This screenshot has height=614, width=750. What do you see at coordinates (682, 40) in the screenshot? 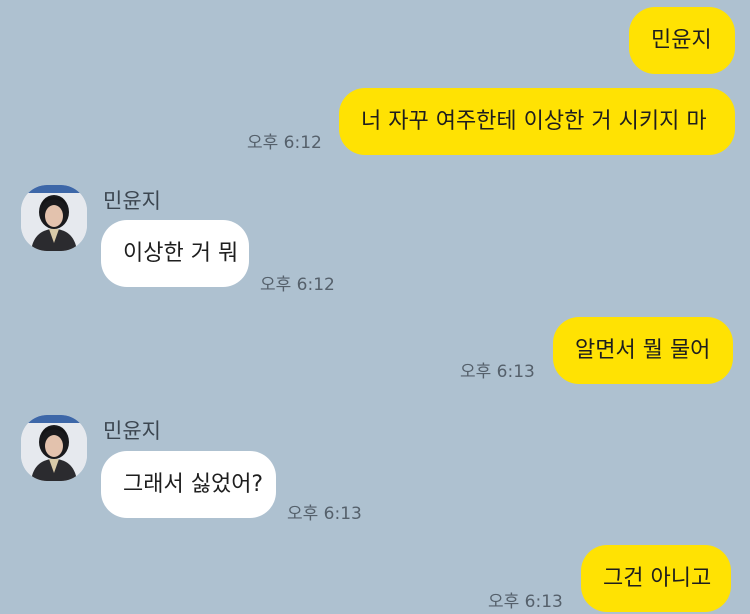
I see `my-message-bubble: 민윤지` at bounding box center [682, 40].